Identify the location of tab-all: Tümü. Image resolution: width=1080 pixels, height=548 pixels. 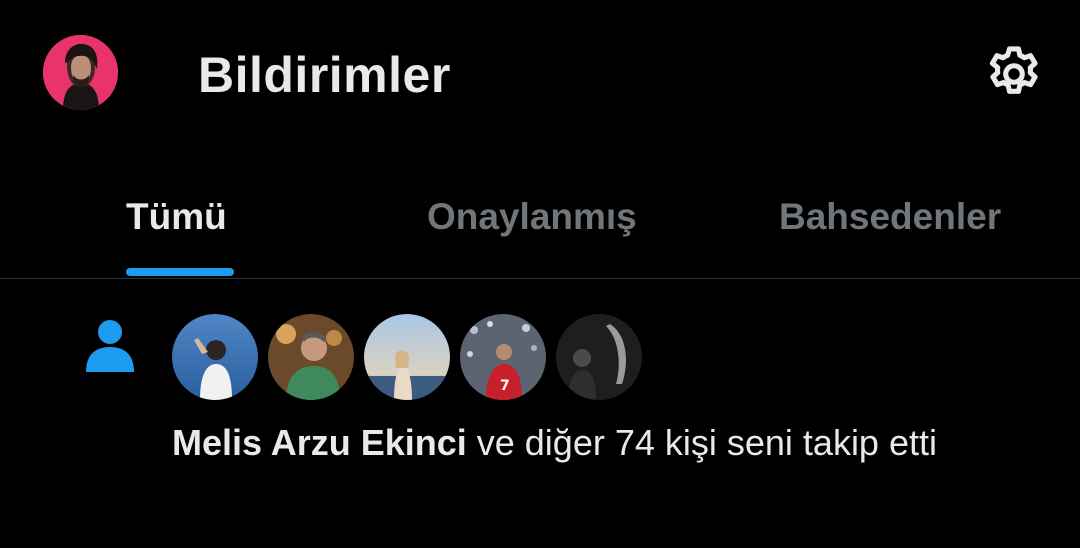
(176, 217).